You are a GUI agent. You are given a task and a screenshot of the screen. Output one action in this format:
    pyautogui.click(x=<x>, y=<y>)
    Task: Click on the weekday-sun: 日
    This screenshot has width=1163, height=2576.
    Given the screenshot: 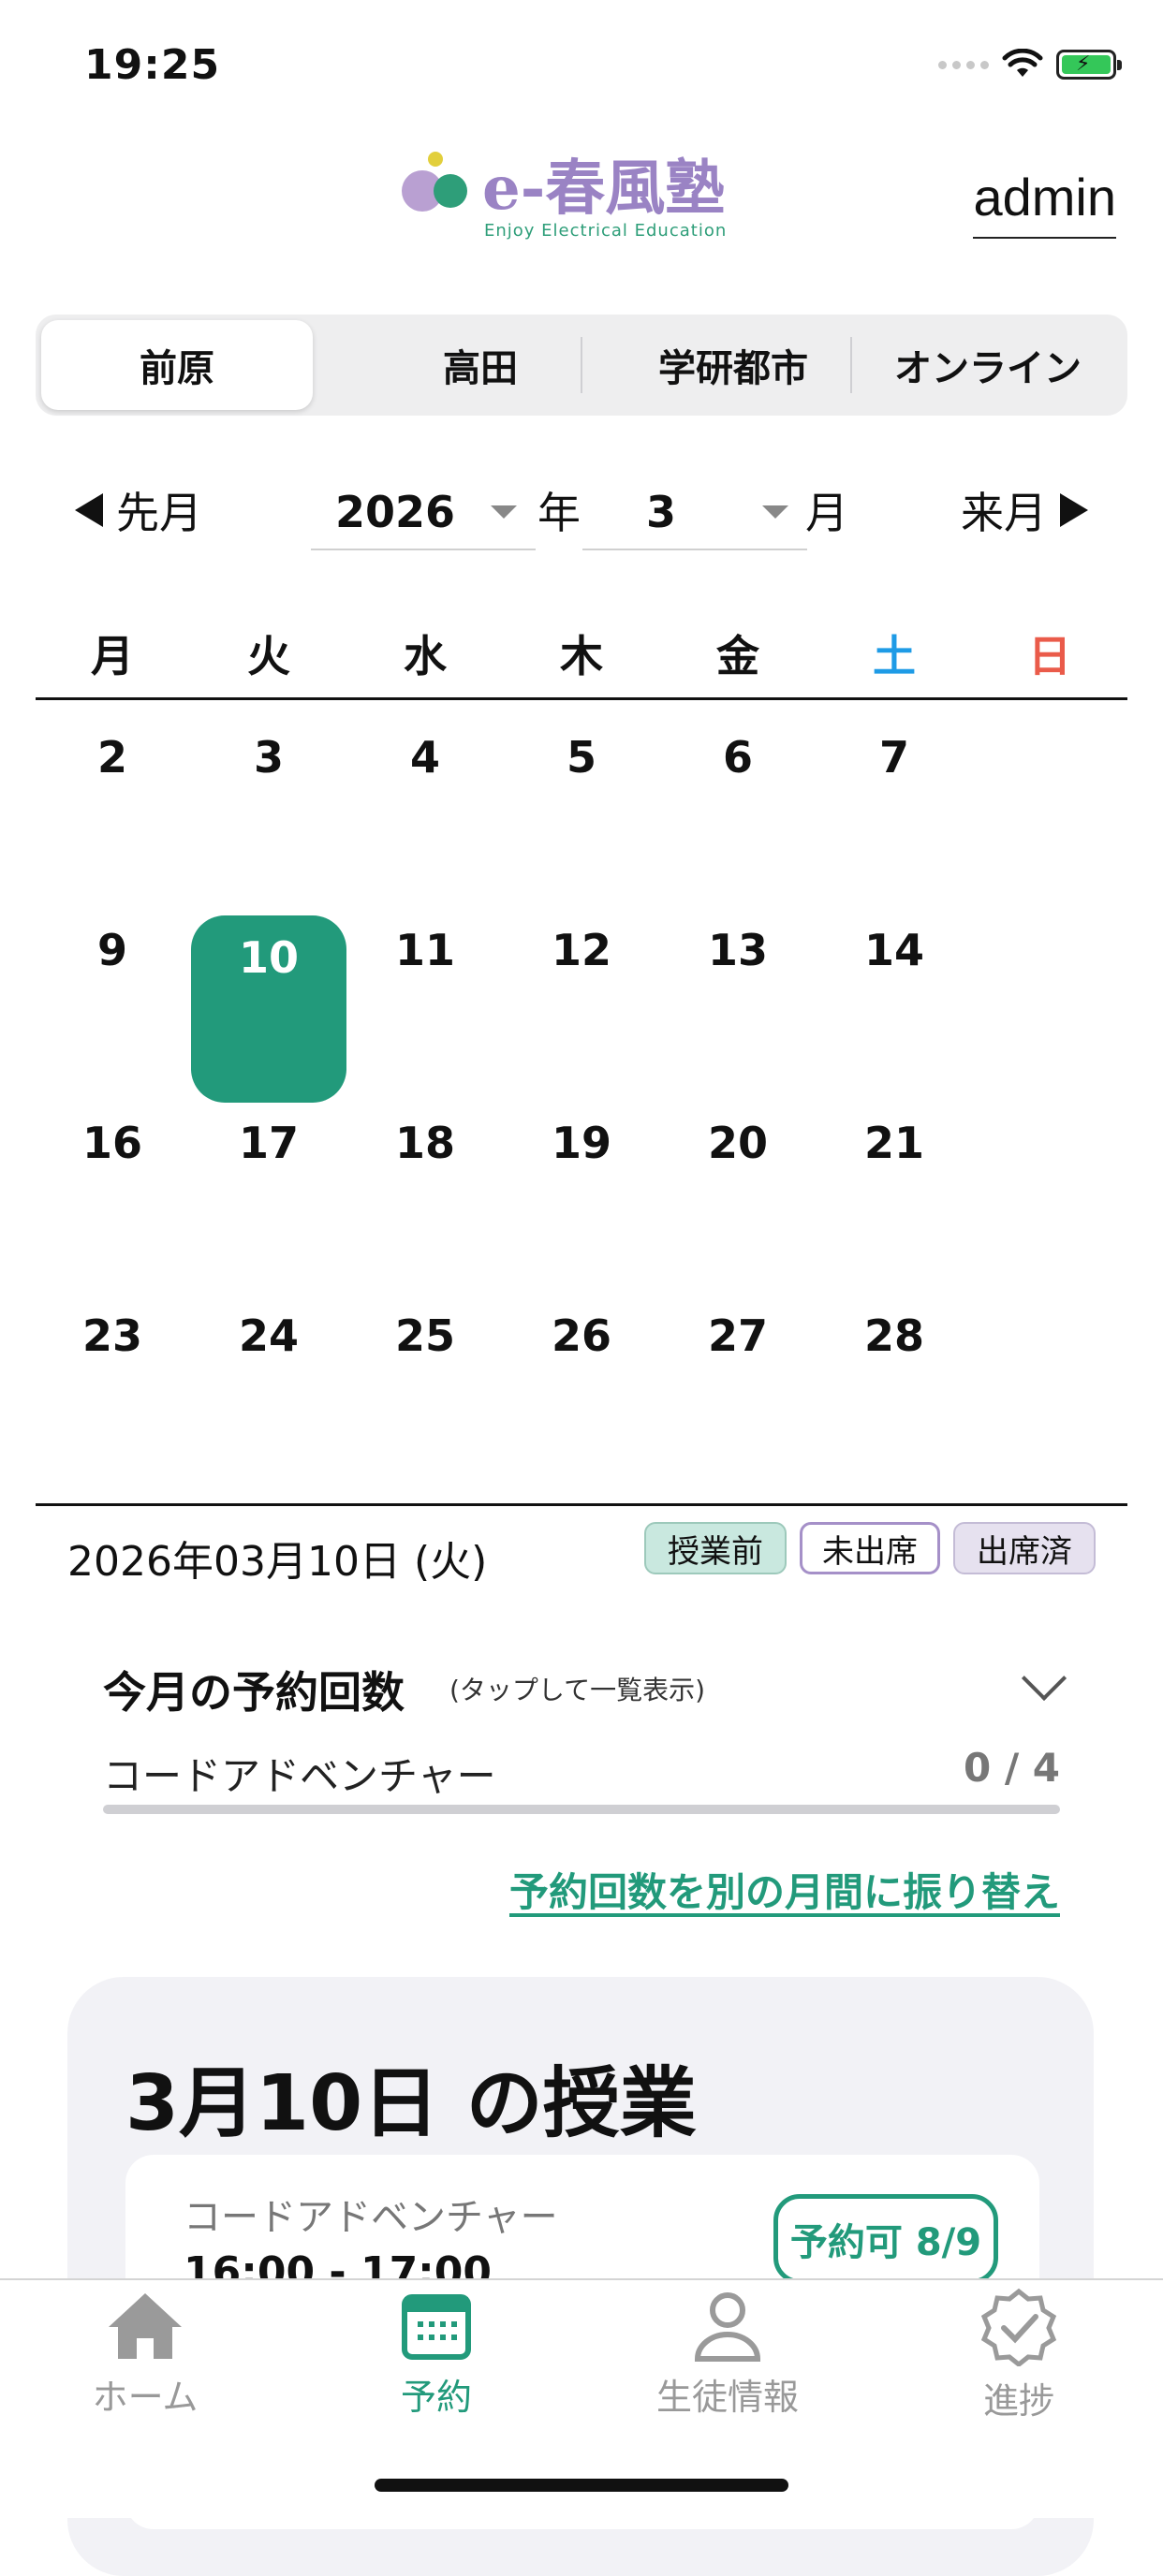 What is the action you would take?
    pyautogui.click(x=1049, y=656)
    